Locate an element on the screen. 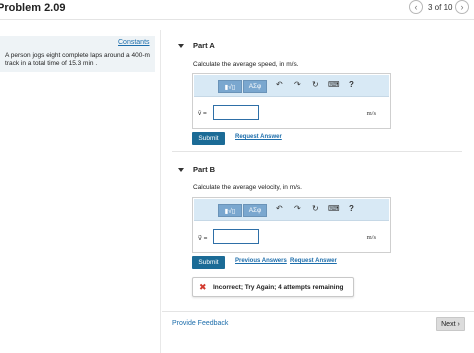 The width and height of the screenshot is (474, 353). collapse-part-b-icon is located at coordinates (181, 170).